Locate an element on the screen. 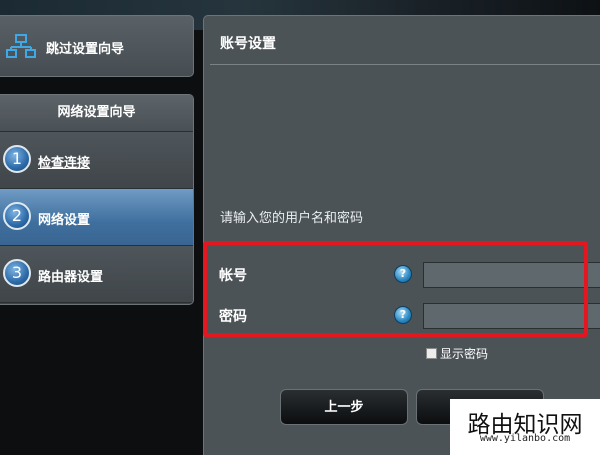  watermark: 路由知识网 www.yilanbo.com is located at coordinates (525, 427).